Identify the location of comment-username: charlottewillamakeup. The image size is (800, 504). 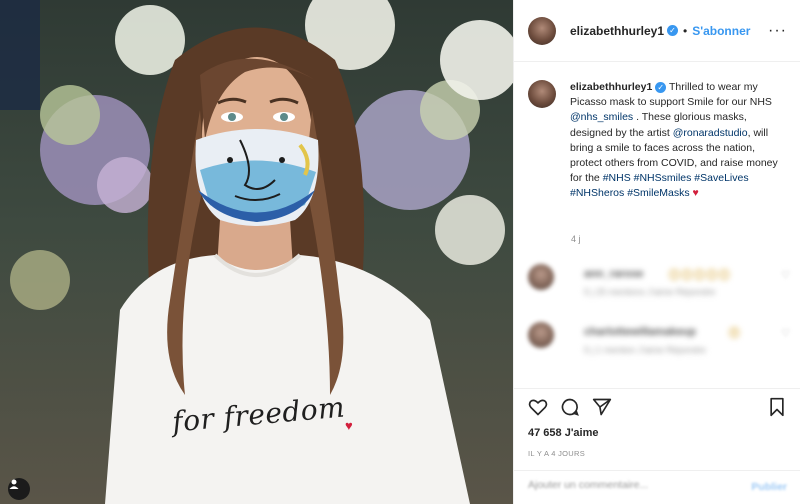
(640, 332).